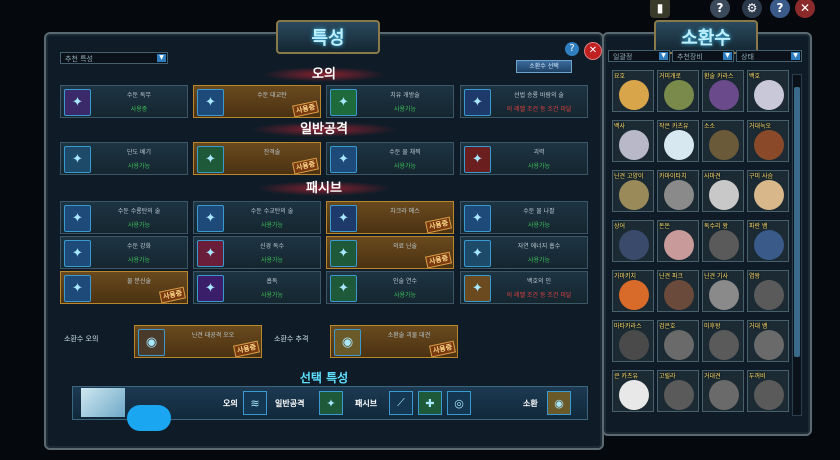  What do you see at coordinates (633, 141) in the screenshot?
I see `summon-card: 백사` at bounding box center [633, 141].